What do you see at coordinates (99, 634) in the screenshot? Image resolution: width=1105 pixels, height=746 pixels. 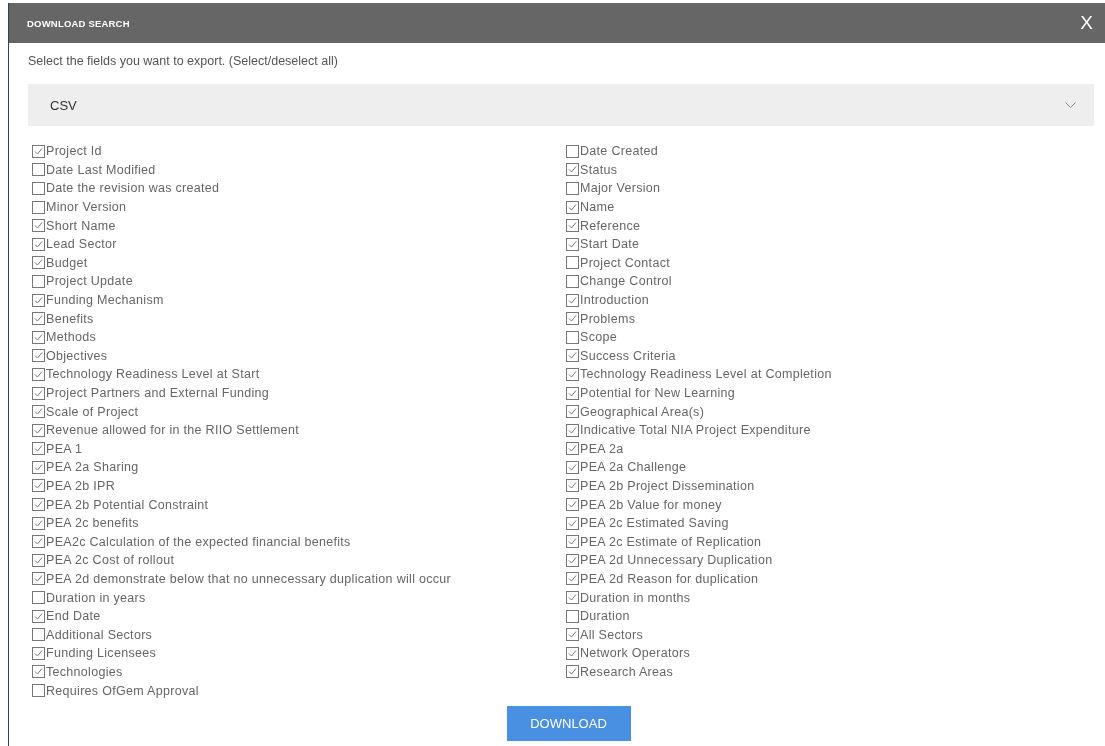 I see `field-label: Additional Sectors` at bounding box center [99, 634].